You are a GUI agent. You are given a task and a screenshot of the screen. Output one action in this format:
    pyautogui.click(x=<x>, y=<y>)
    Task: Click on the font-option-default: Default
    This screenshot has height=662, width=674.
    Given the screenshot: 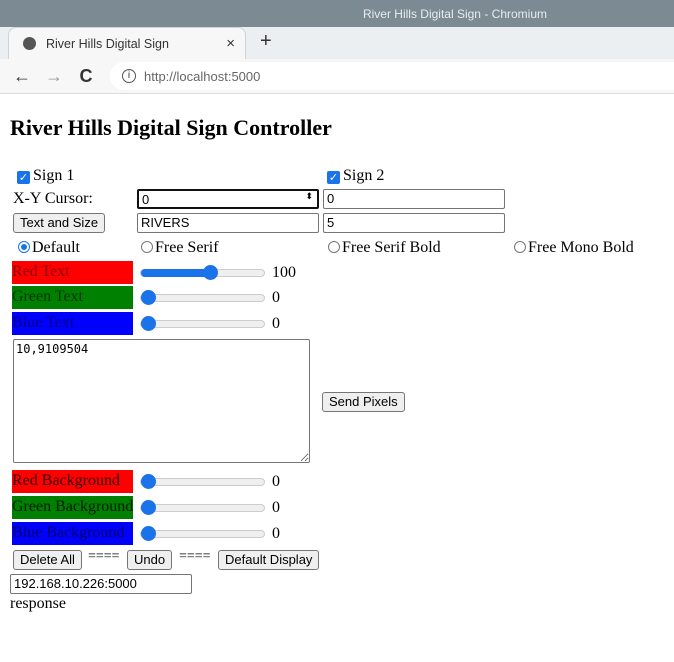 What is the action you would take?
    pyautogui.click(x=49, y=248)
    